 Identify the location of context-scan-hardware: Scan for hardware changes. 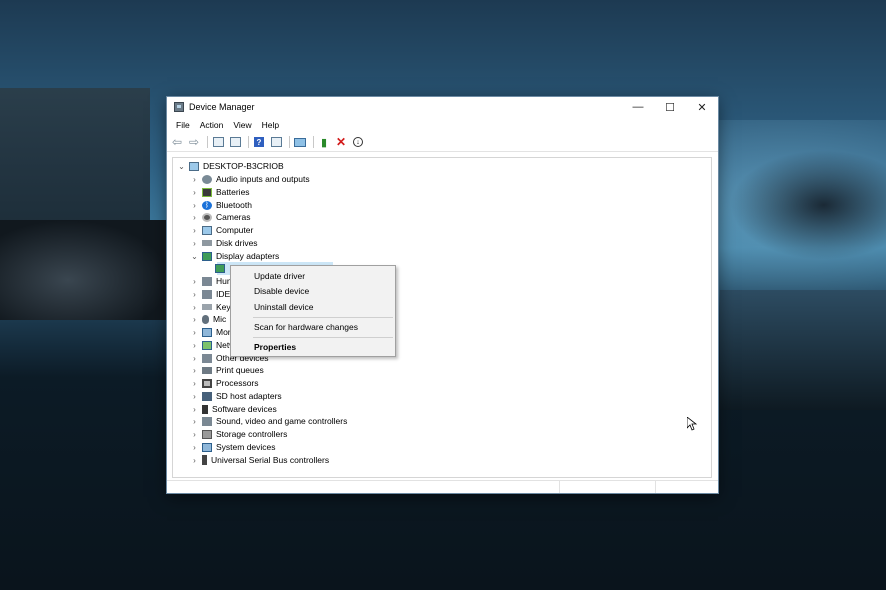
(313, 326).